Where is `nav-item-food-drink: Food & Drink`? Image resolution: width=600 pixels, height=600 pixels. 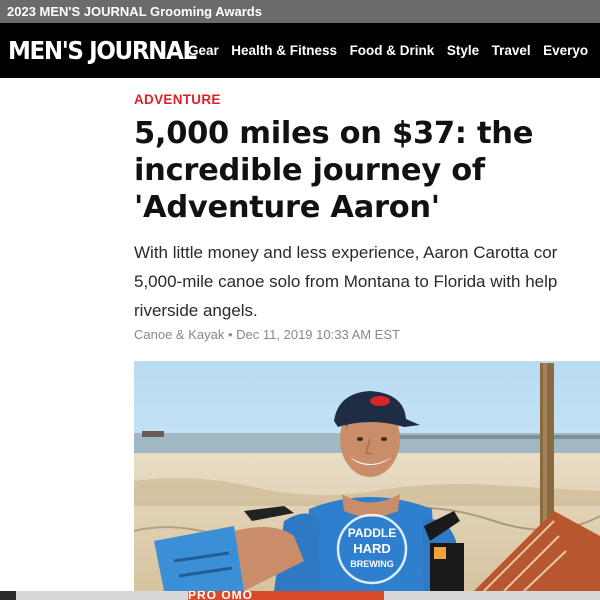
nav-item-food-drink: Food & Drink is located at coordinates (392, 50).